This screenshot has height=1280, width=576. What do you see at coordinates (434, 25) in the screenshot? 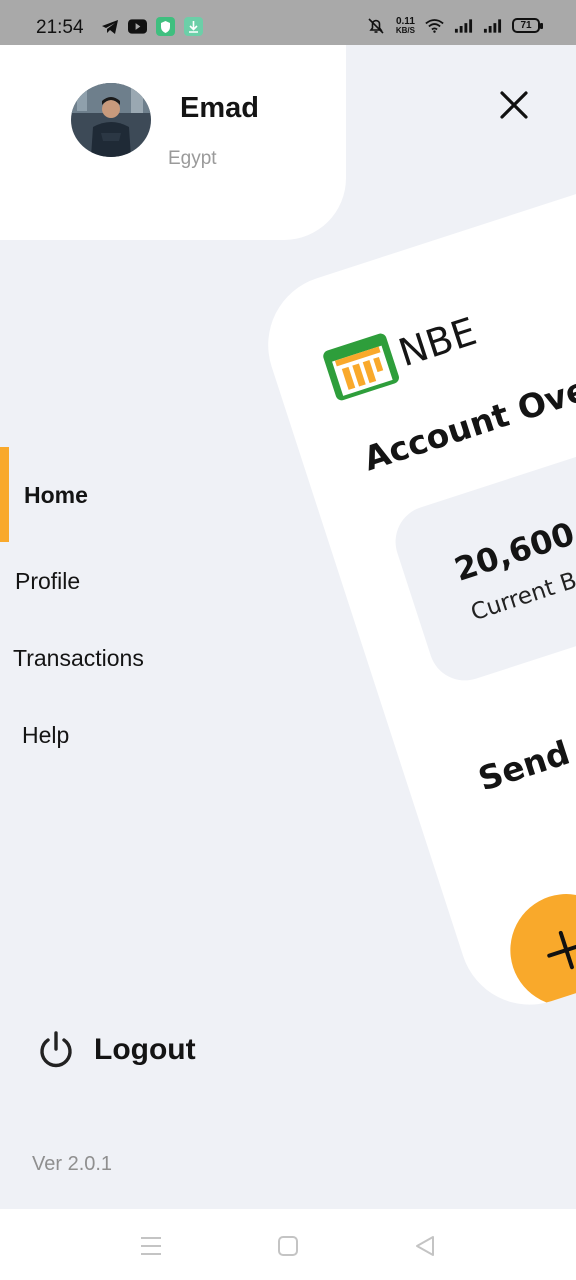
I see `wifi-icon` at bounding box center [434, 25].